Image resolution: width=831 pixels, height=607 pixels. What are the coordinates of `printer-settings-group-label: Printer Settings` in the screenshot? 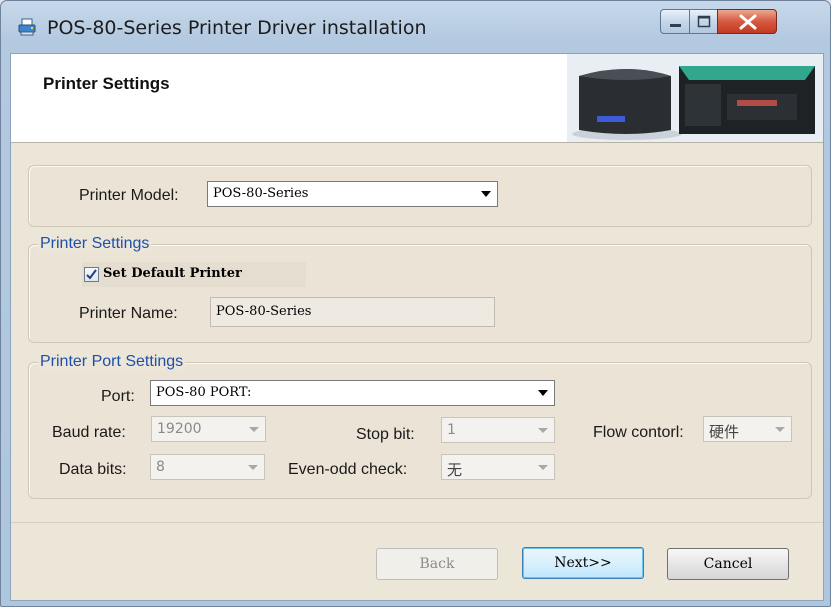 It's located at (95, 244).